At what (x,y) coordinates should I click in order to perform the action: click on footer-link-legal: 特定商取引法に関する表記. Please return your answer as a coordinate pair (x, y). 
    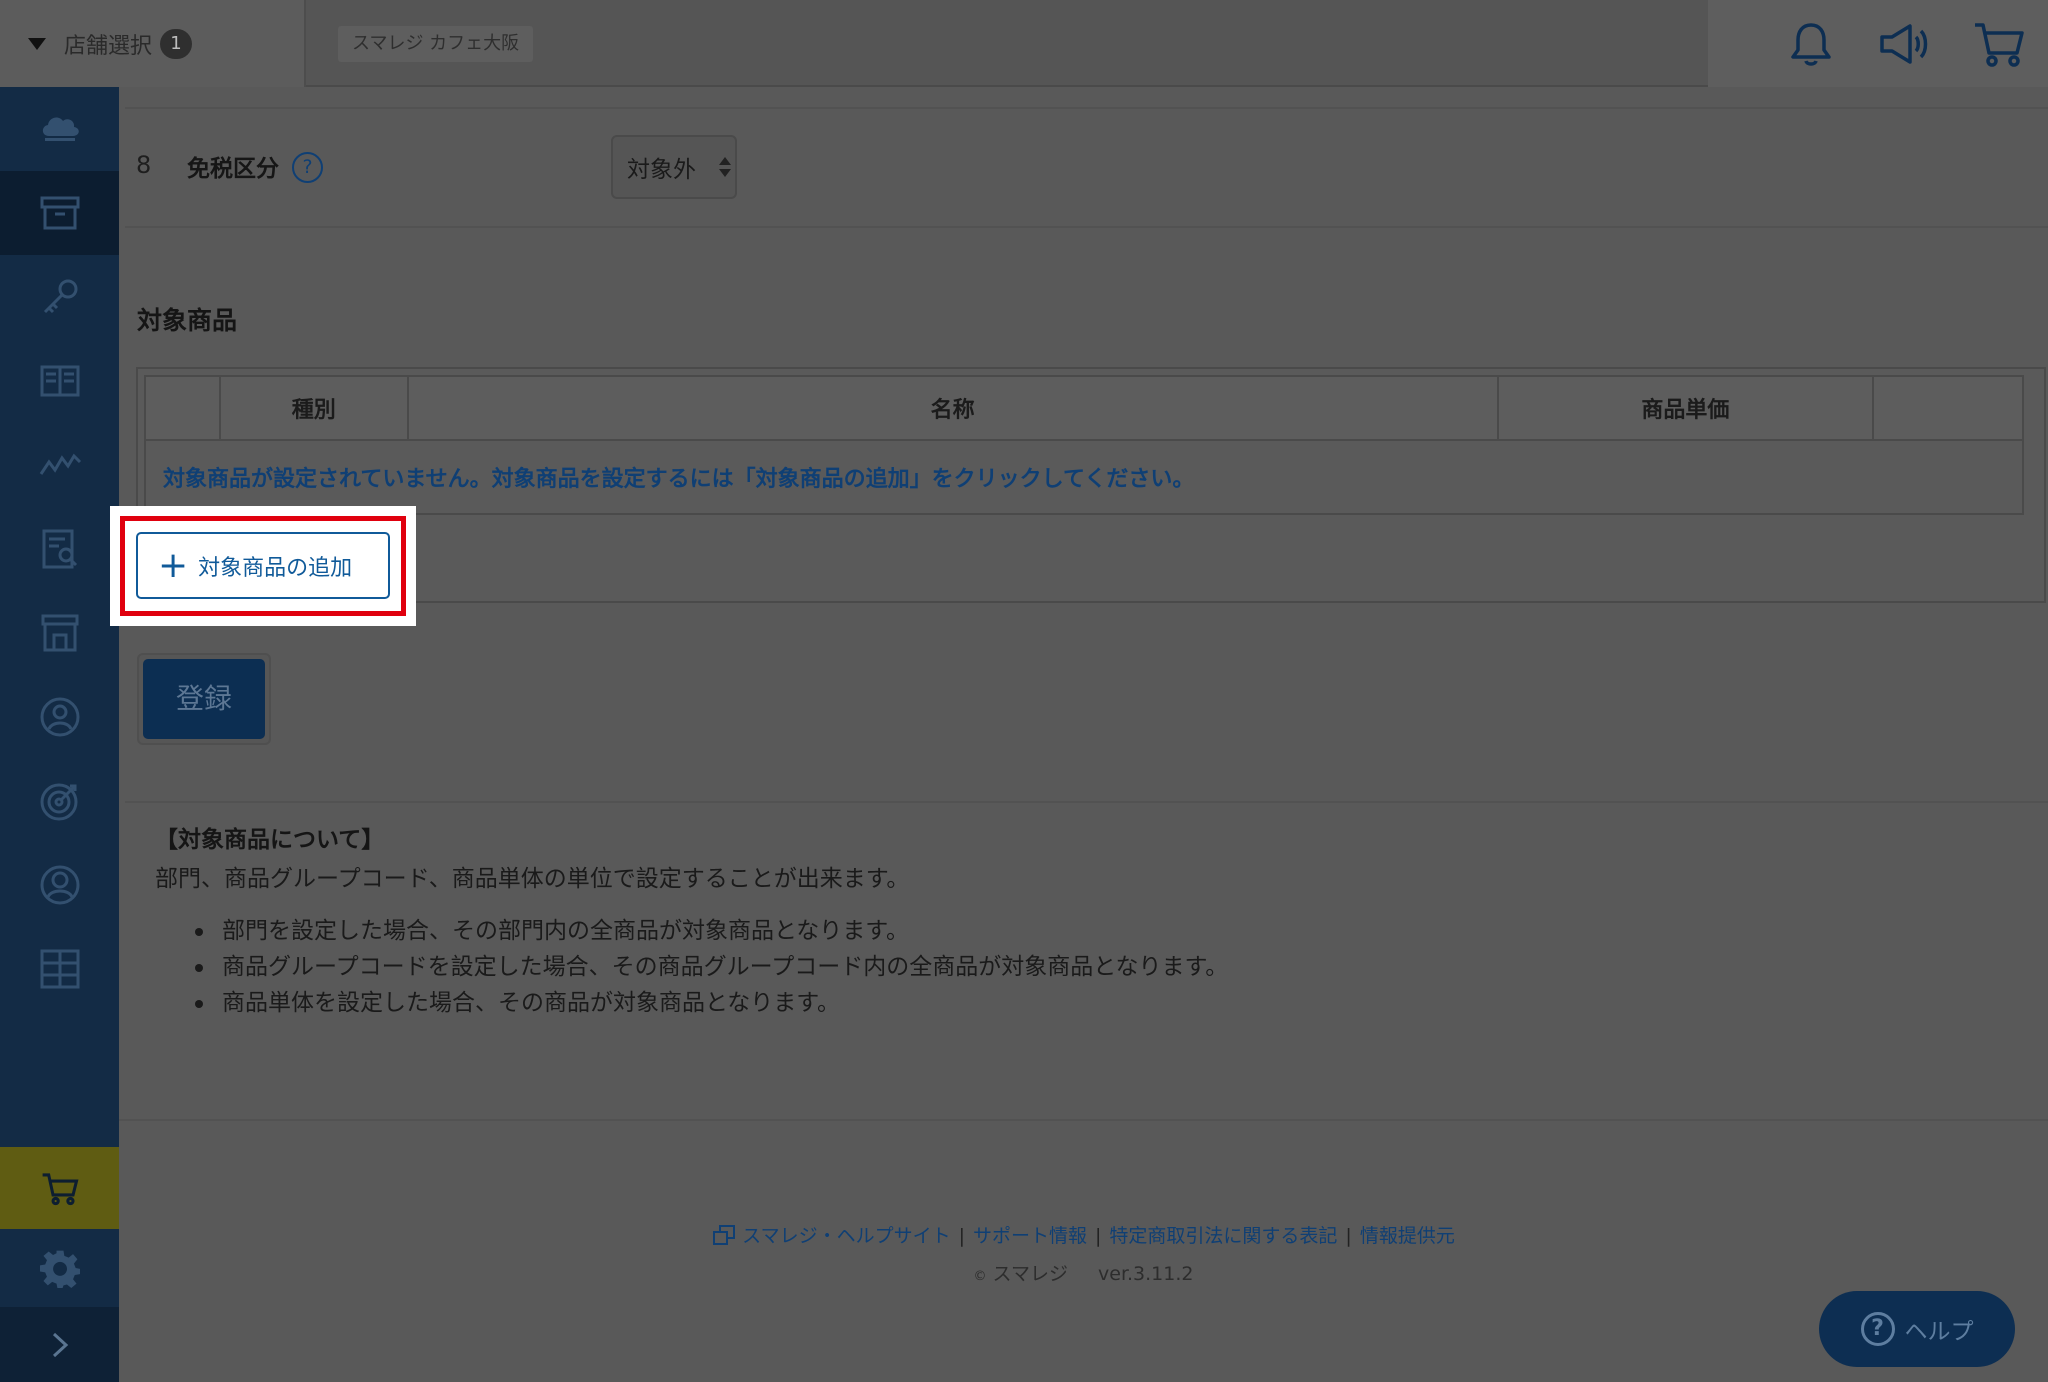
    Looking at the image, I should click on (1223, 1236).